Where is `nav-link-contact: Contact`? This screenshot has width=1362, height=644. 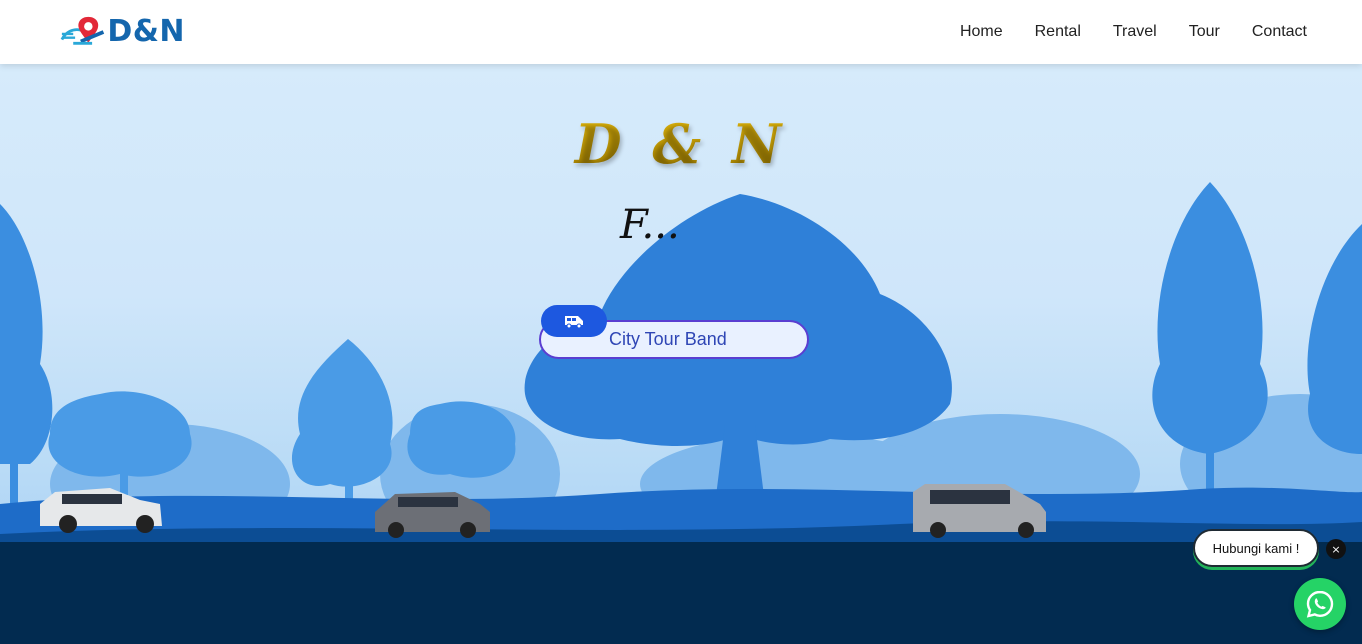 nav-link-contact: Contact is located at coordinates (1279, 32).